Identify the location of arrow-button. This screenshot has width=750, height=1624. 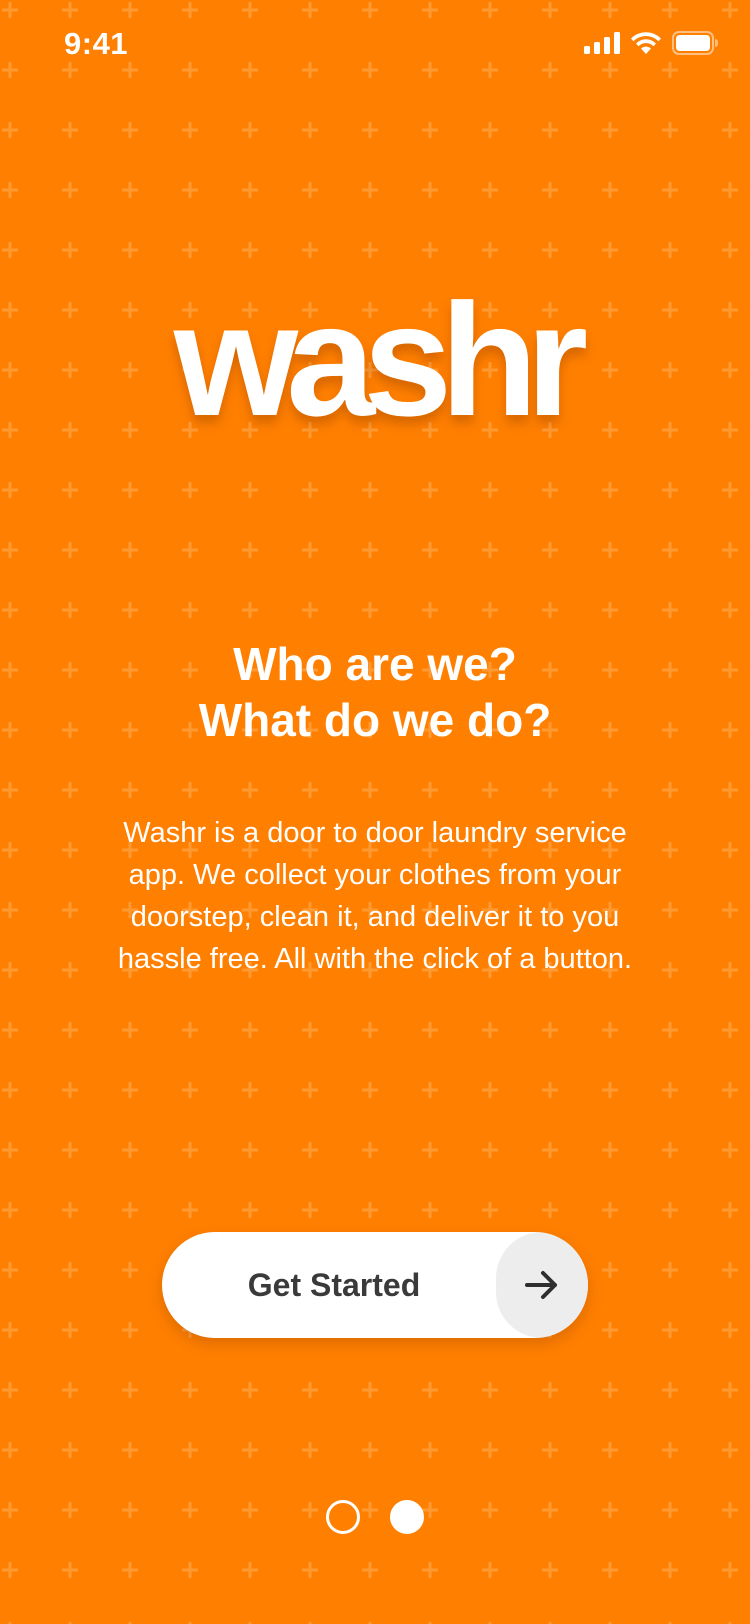
(542, 1285).